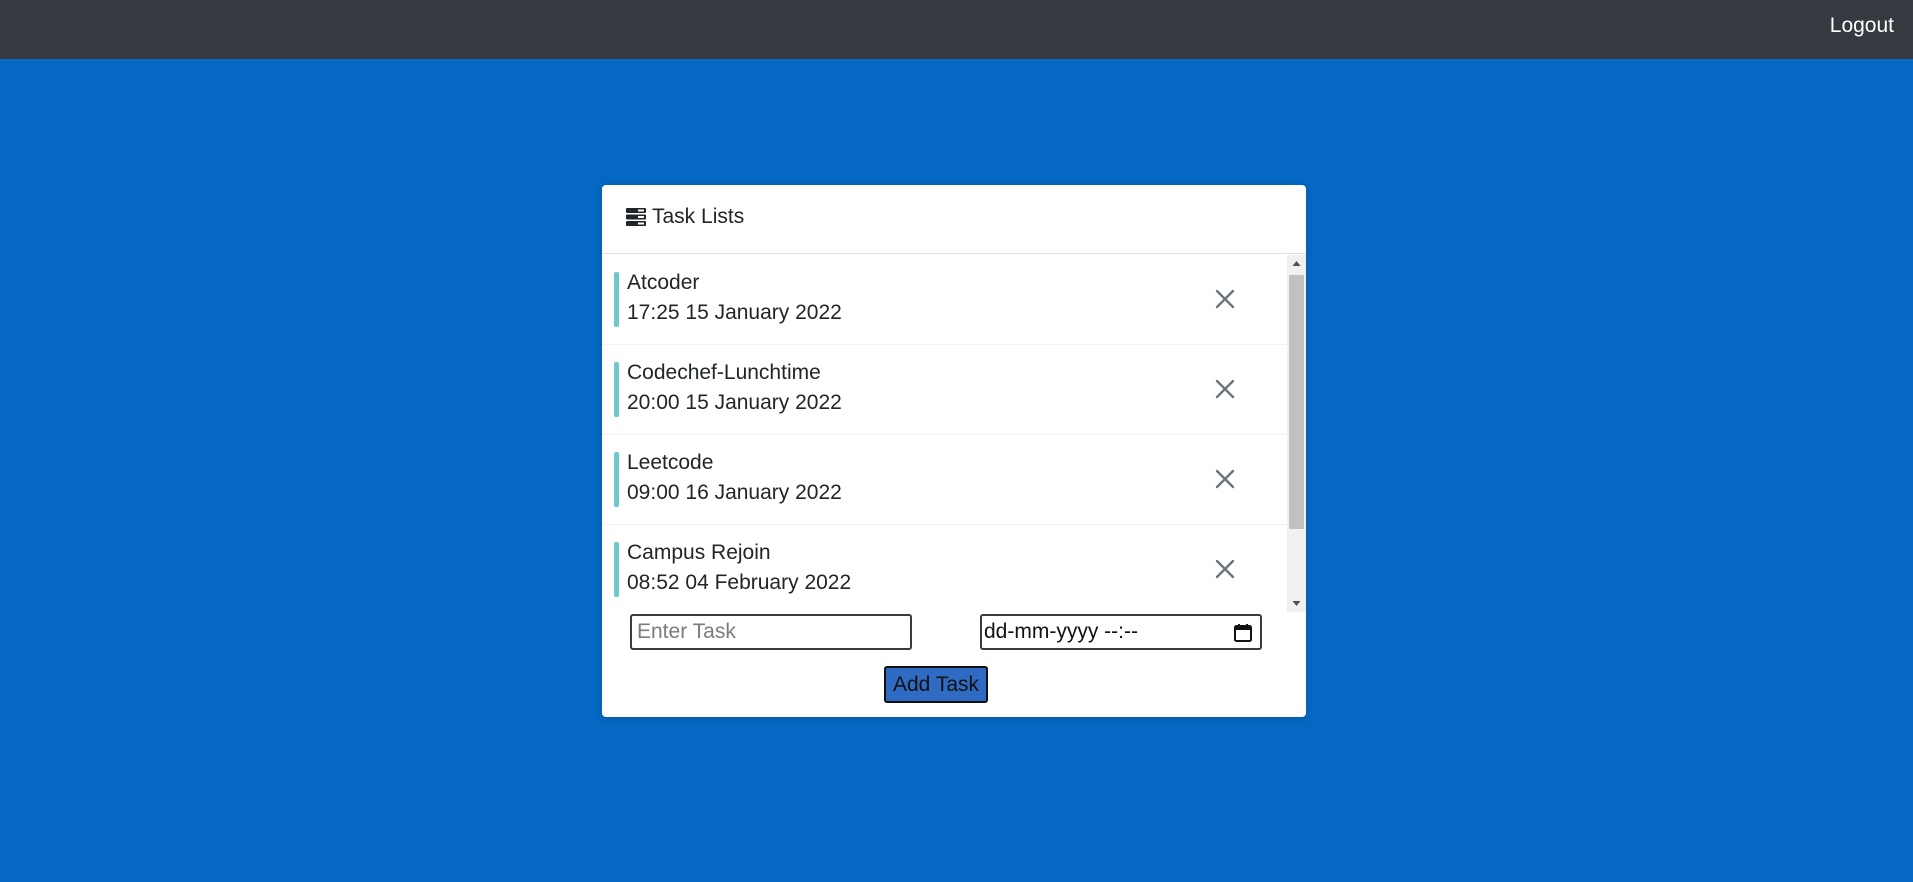 The width and height of the screenshot is (1913, 882). What do you see at coordinates (944, 568) in the screenshot?
I see `task-item: Campus Rejoin 08:52 04 February 2022` at bounding box center [944, 568].